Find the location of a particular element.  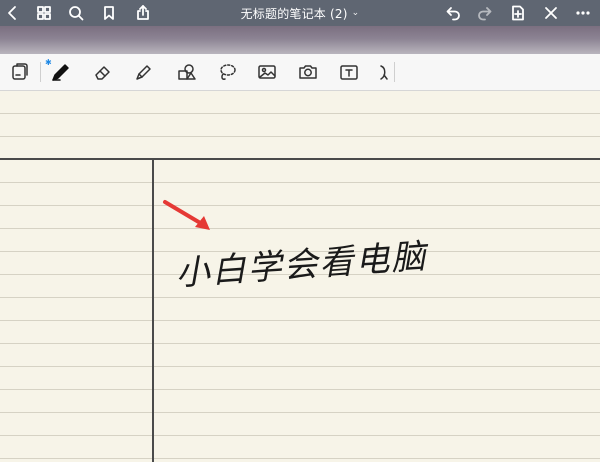

close-icon is located at coordinates (551, 13).